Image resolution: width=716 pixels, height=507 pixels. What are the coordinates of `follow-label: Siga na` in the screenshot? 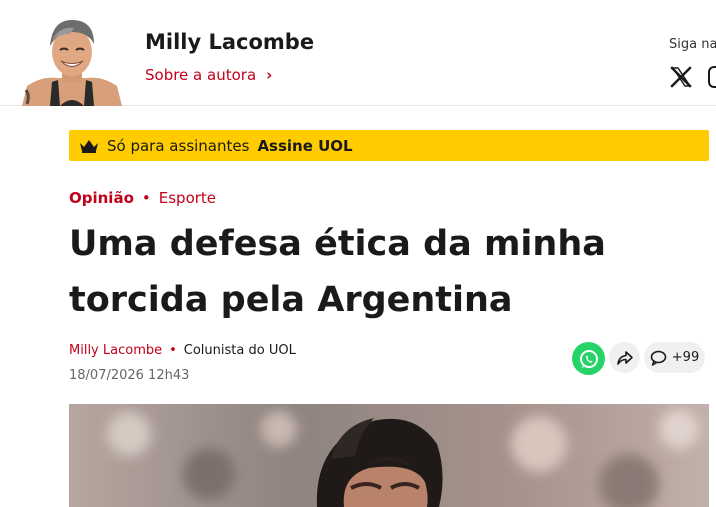 It's located at (692, 44).